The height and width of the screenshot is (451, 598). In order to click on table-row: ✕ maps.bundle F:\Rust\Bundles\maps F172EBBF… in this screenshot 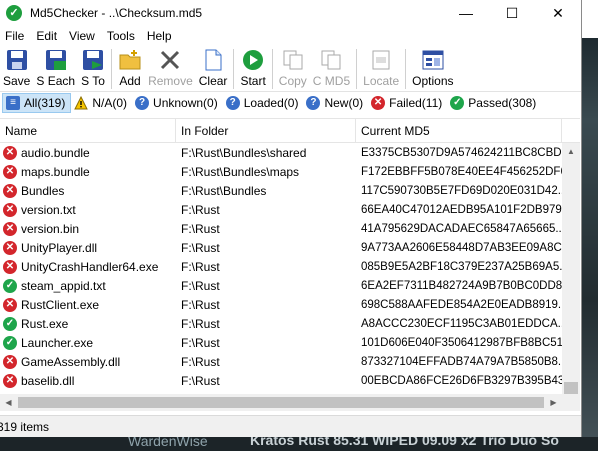, I will do `click(281, 171)`.